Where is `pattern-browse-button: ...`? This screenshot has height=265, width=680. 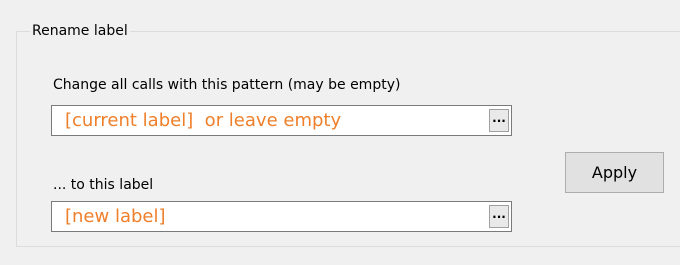 pattern-browse-button: ... is located at coordinates (499, 120).